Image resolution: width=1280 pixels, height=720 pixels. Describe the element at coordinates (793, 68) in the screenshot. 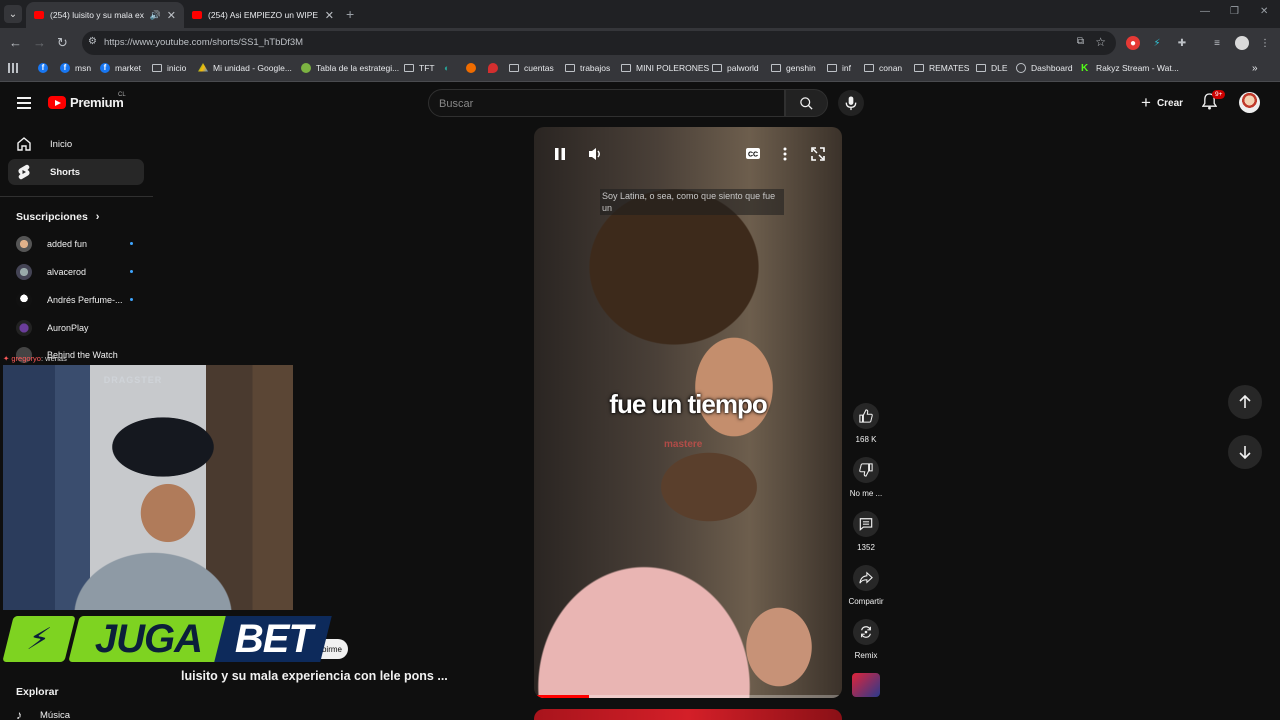

I see `bookmark-genshin: genshin` at that location.